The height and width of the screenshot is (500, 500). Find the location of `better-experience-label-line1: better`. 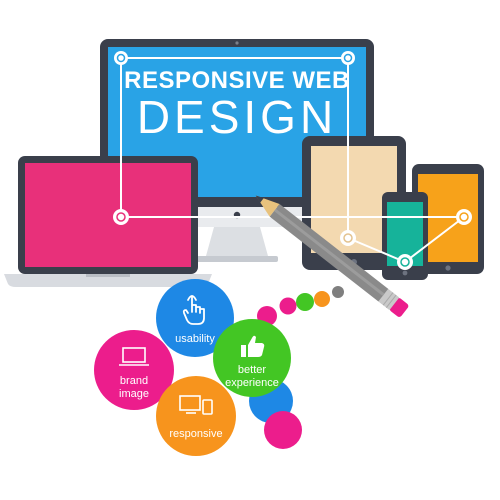

better-experience-label-line1: better is located at coordinates (252, 370).